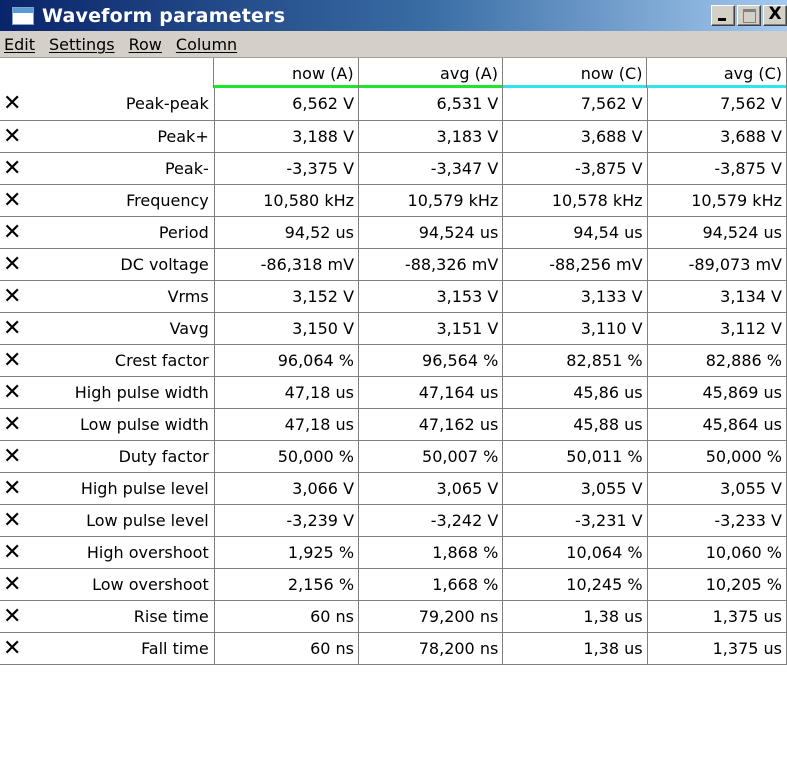 The width and height of the screenshot is (787, 778). Describe the element at coordinates (717, 200) in the screenshot. I see `parameter-value: 10,579 kHz` at that location.